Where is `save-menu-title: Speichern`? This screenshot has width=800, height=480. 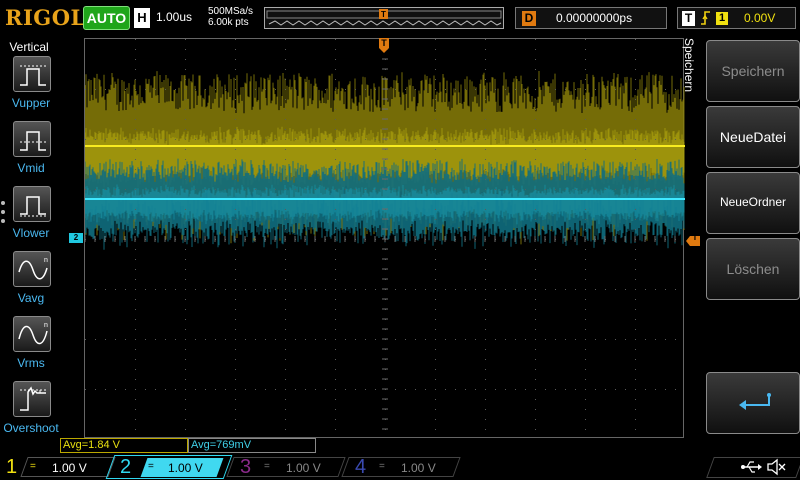 save-menu-title: Speichern is located at coordinates (689, 65).